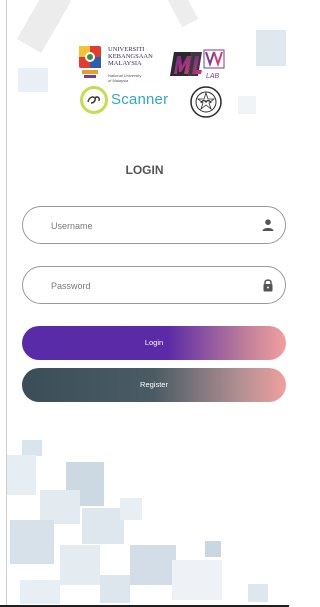  Describe the element at coordinates (206, 102) in the screenshot. I see `halal-seal-icon` at that location.